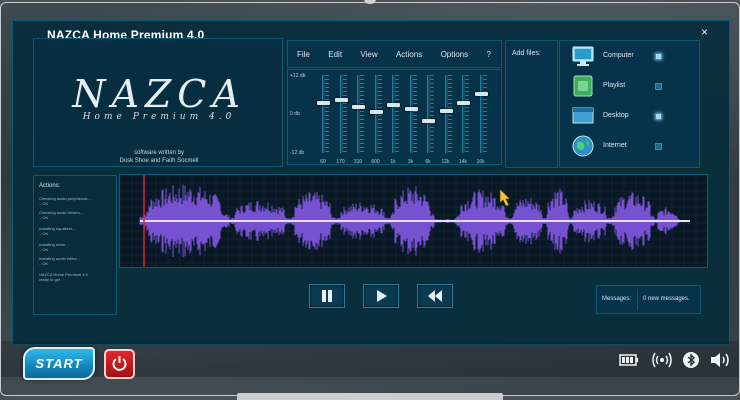 This screenshot has height=400, width=740. Describe the element at coordinates (409, 54) in the screenshot. I see `menu-item-actions: Actions` at that location.